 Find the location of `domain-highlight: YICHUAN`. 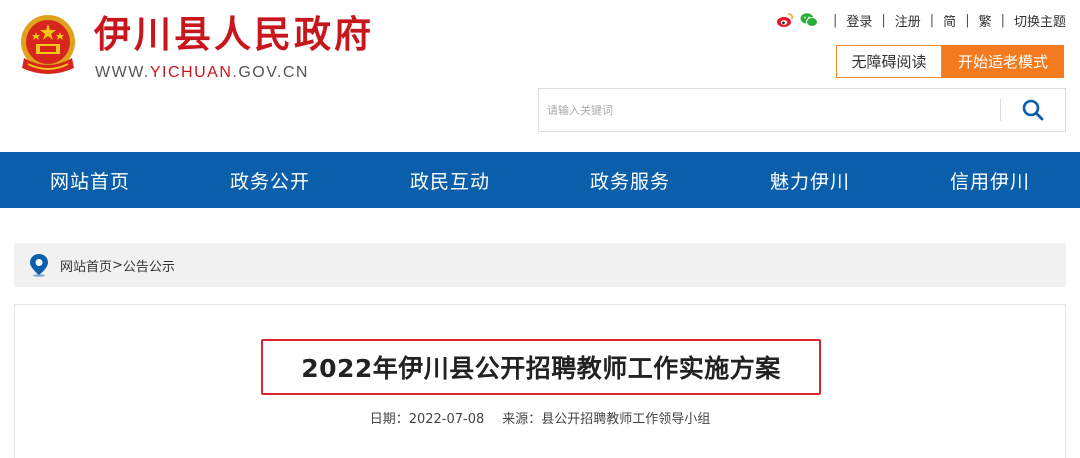

domain-highlight: YICHUAN is located at coordinates (191, 72).